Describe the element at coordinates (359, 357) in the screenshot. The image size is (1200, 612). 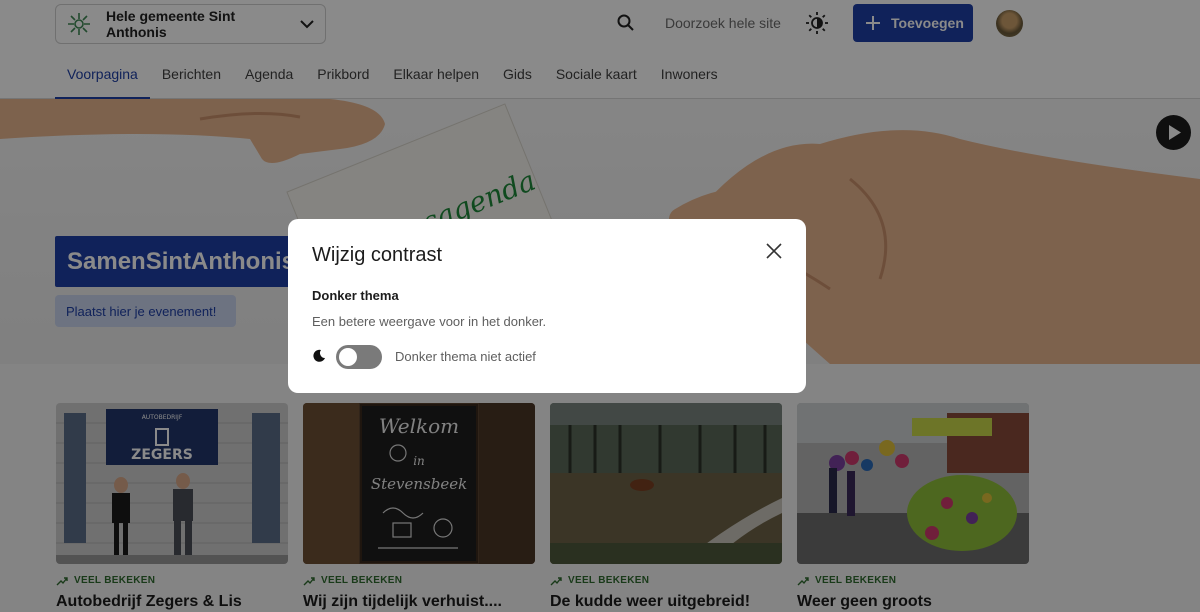
I see `dark-theme-toggle` at that location.